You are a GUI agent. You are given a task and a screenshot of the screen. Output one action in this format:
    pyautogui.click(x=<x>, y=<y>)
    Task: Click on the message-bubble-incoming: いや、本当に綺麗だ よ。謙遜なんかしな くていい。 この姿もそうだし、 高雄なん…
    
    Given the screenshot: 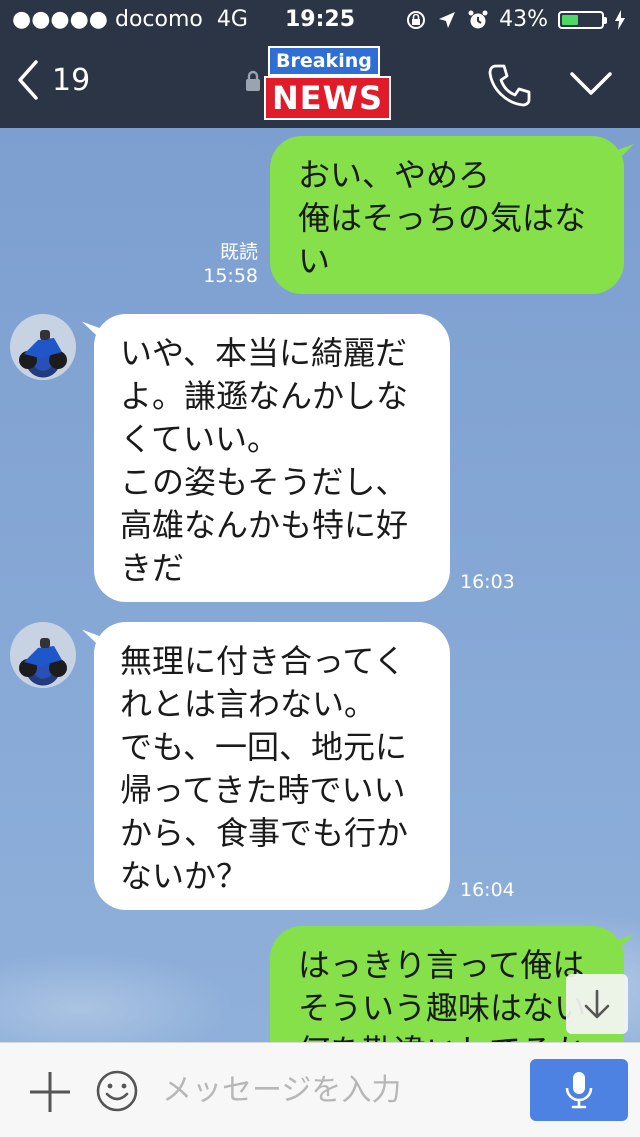 What is the action you would take?
    pyautogui.click(x=272, y=458)
    